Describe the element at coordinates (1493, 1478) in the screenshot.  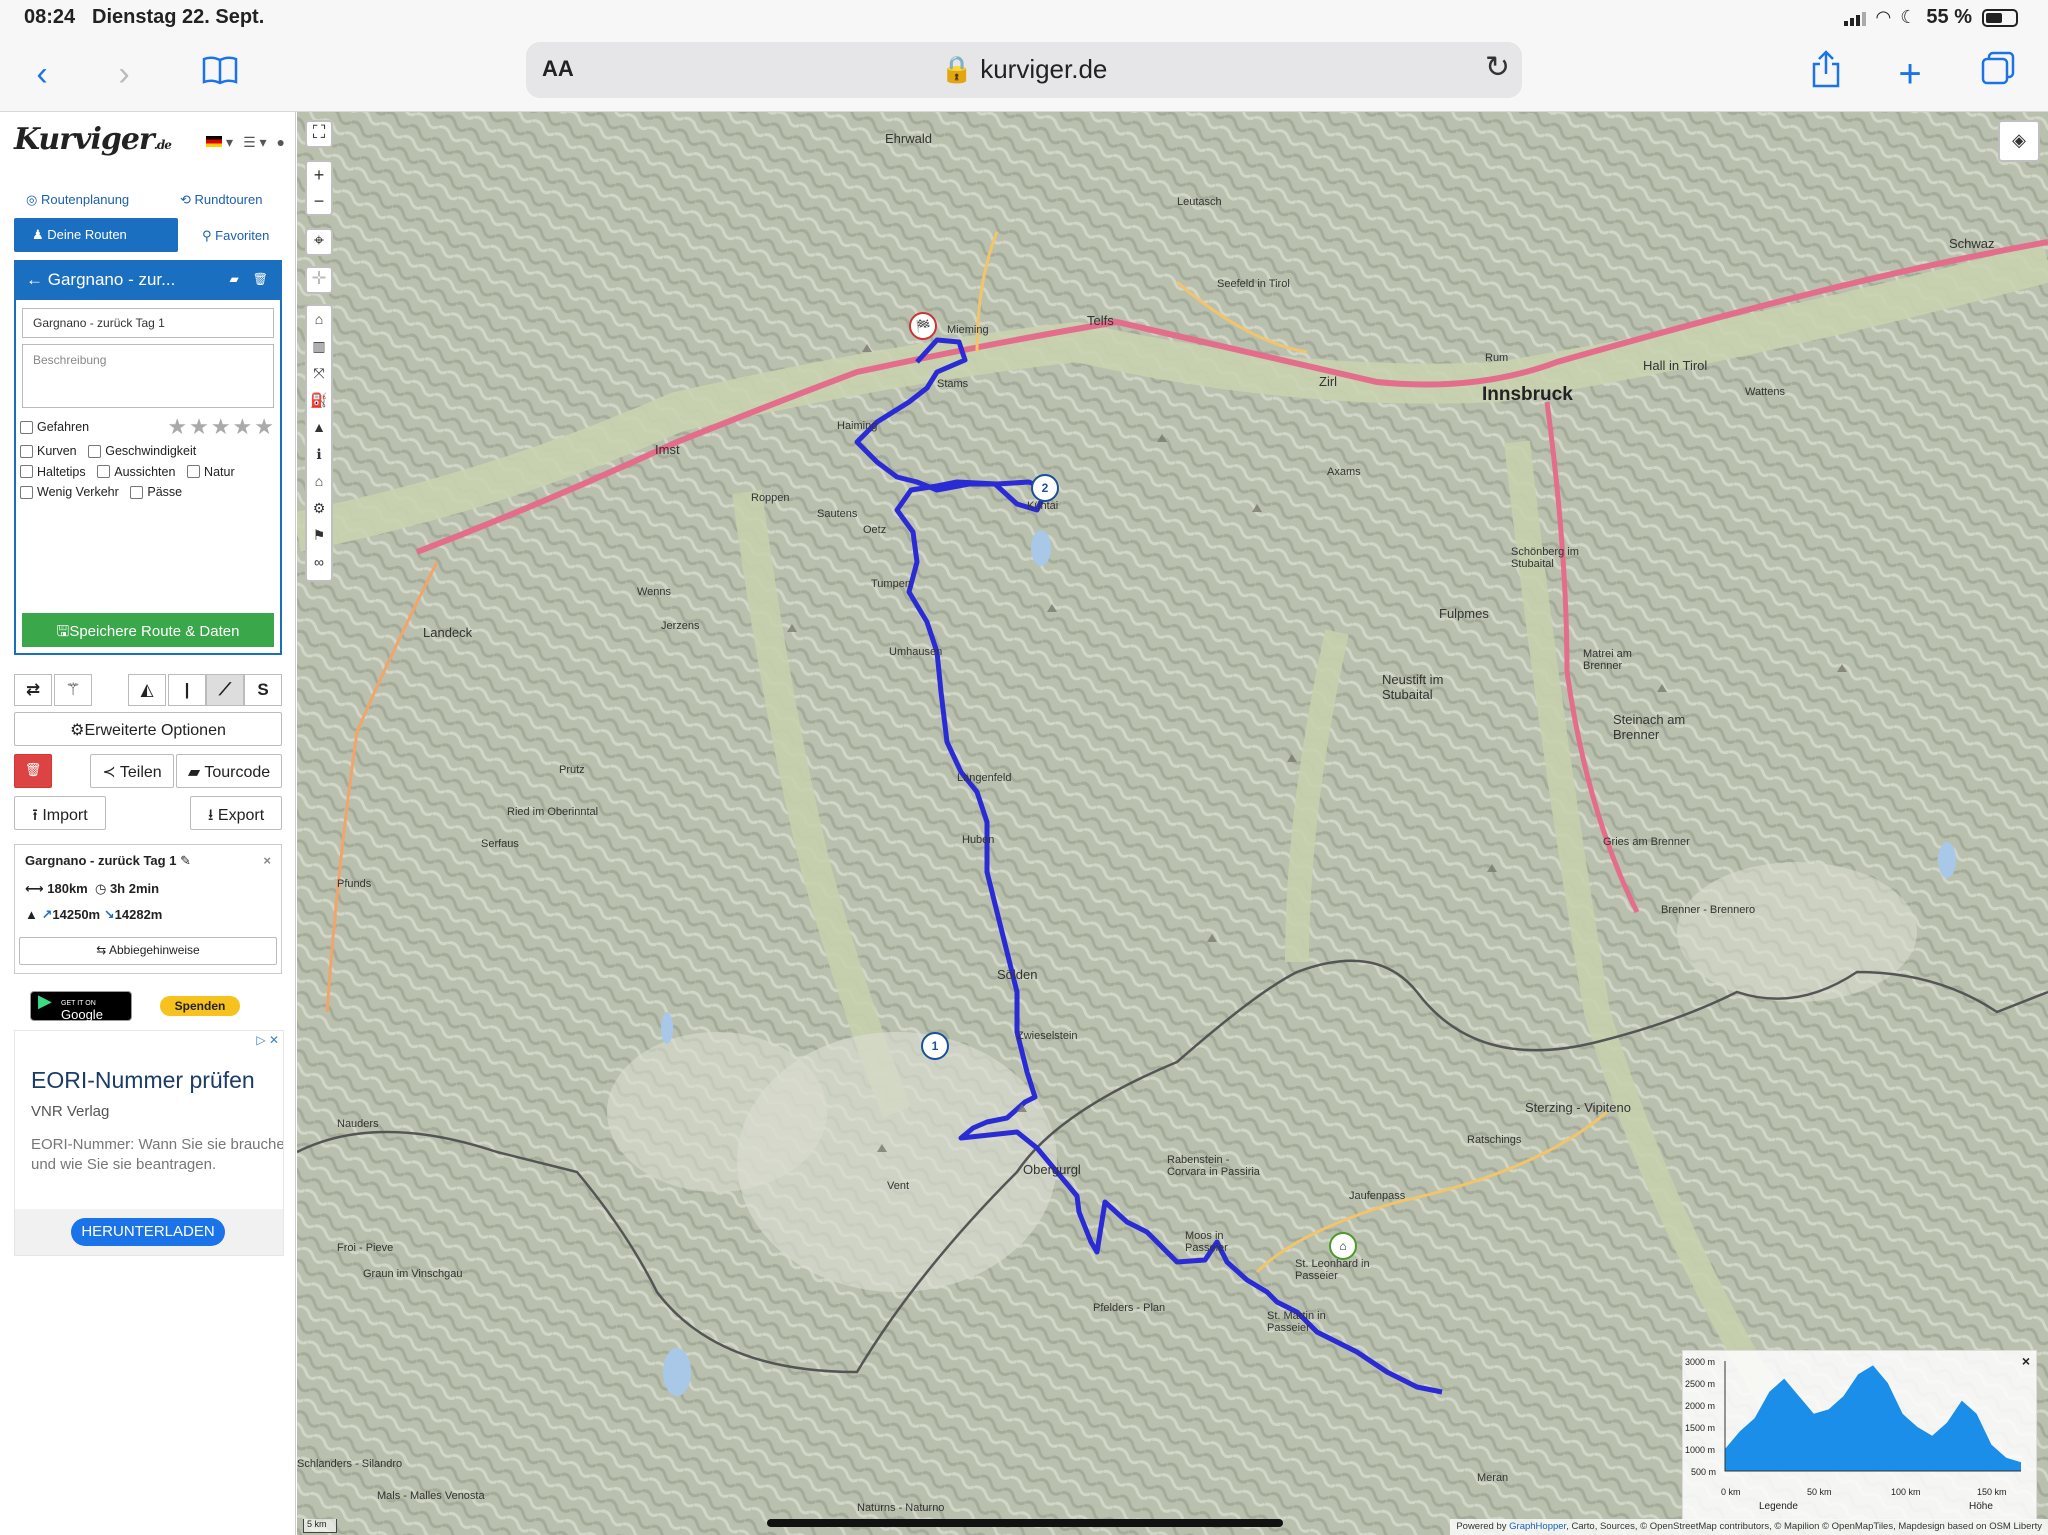
I see `label-meran: Meran` at that location.